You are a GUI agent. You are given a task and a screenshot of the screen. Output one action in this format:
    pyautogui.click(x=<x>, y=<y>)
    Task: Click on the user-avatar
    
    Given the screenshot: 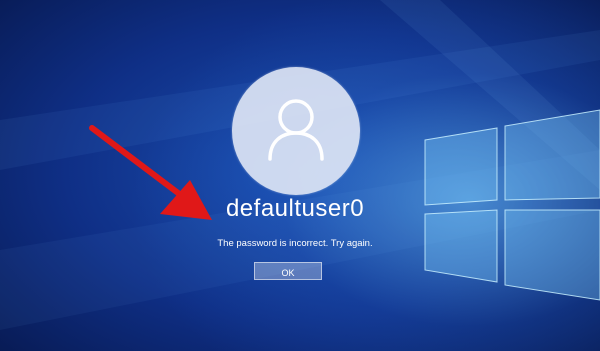 What is the action you would take?
    pyautogui.click(x=296, y=131)
    